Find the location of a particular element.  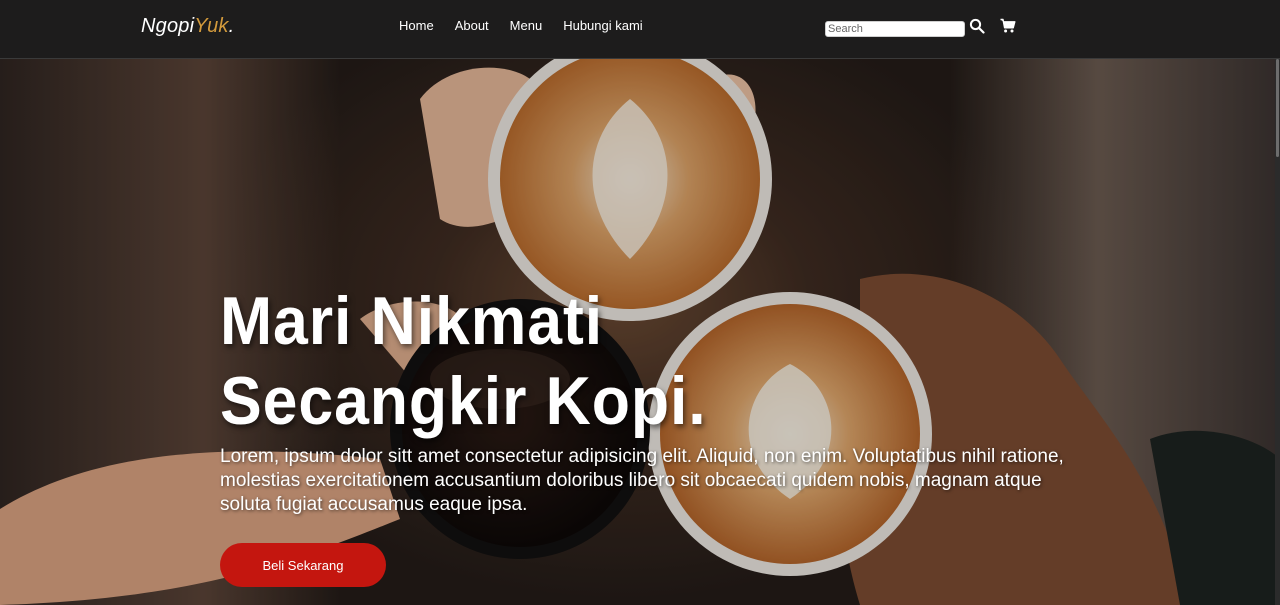

logo-accent: Yuk is located at coordinates (211, 26).